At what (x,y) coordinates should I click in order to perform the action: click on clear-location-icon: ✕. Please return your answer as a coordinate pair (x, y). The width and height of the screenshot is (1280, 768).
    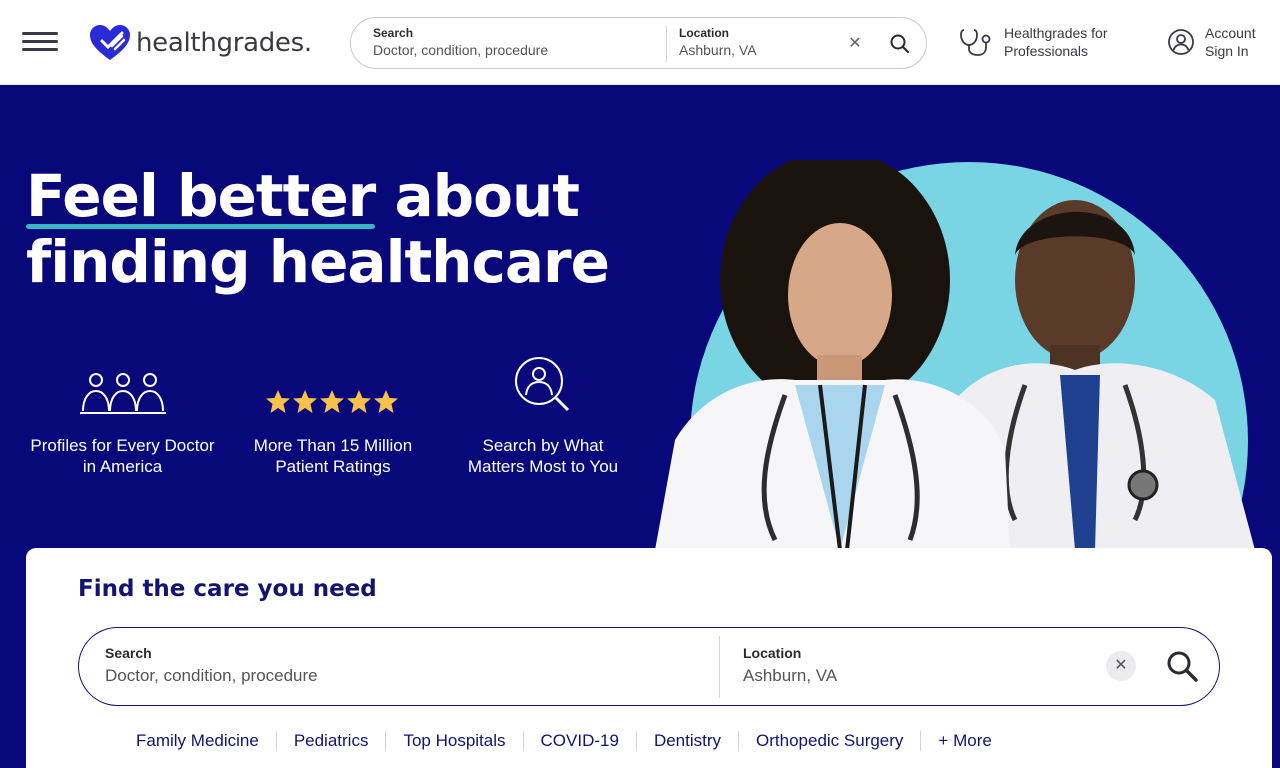
    Looking at the image, I should click on (855, 44).